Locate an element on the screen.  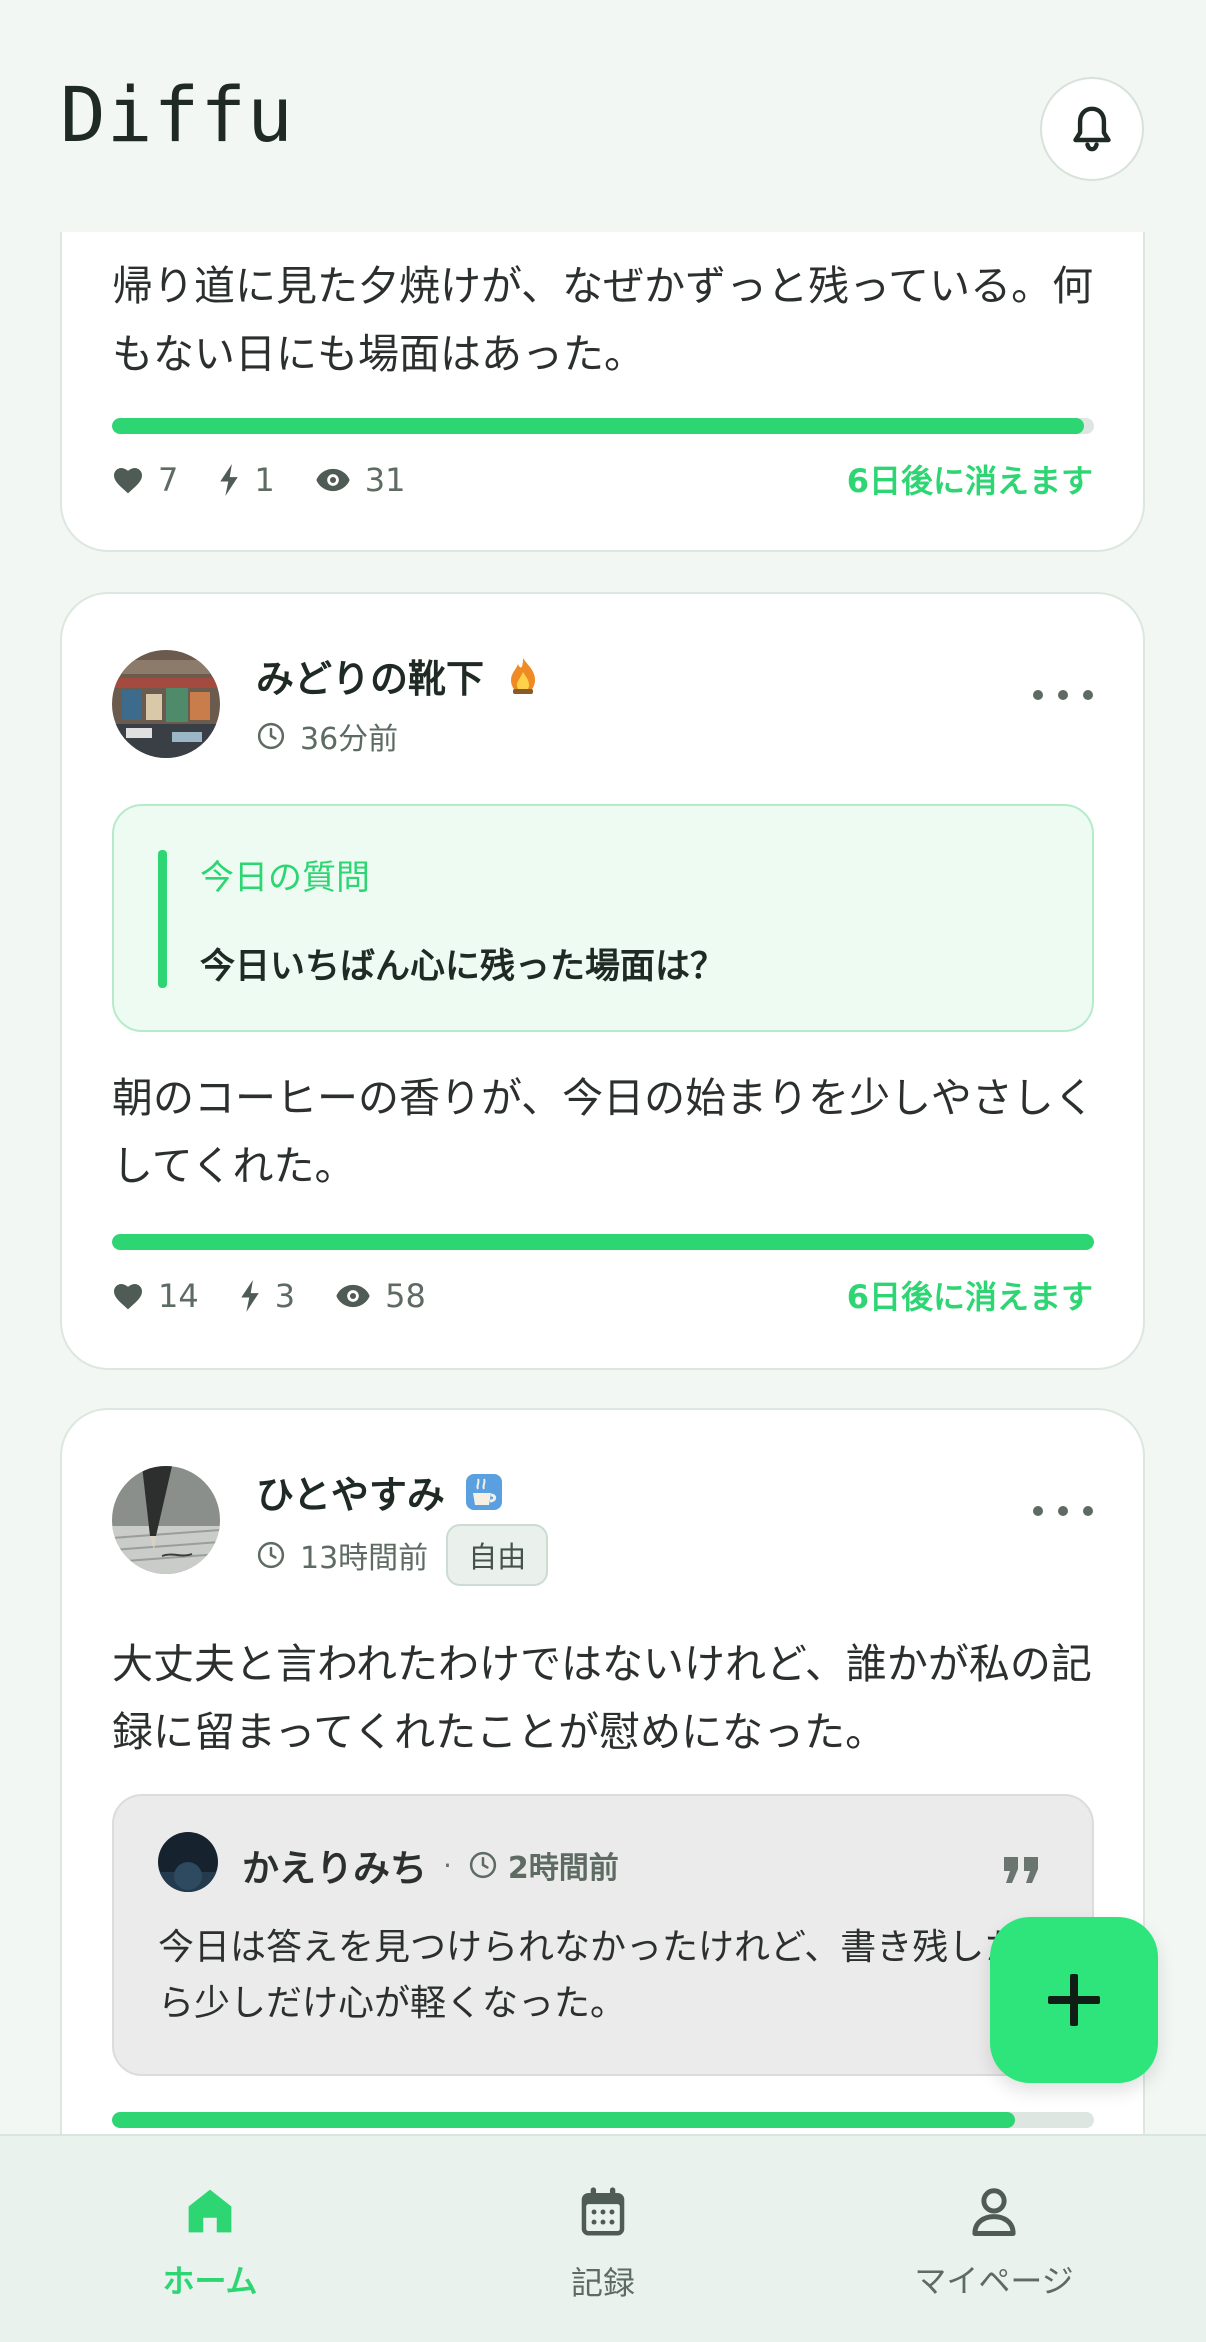
like-count: 14 is located at coordinates (178, 1296).